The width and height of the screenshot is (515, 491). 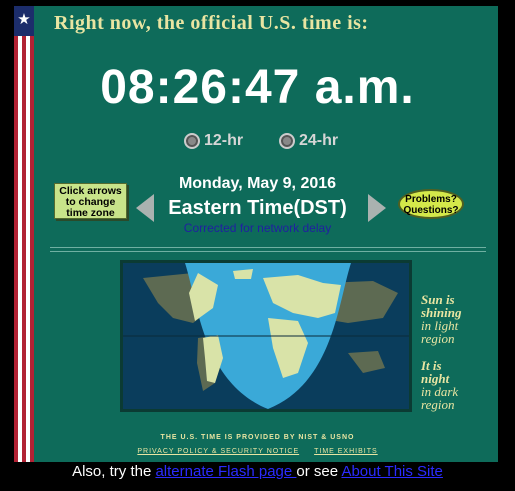 I want to click on problems-line1: Problems?, so click(x=431, y=199).